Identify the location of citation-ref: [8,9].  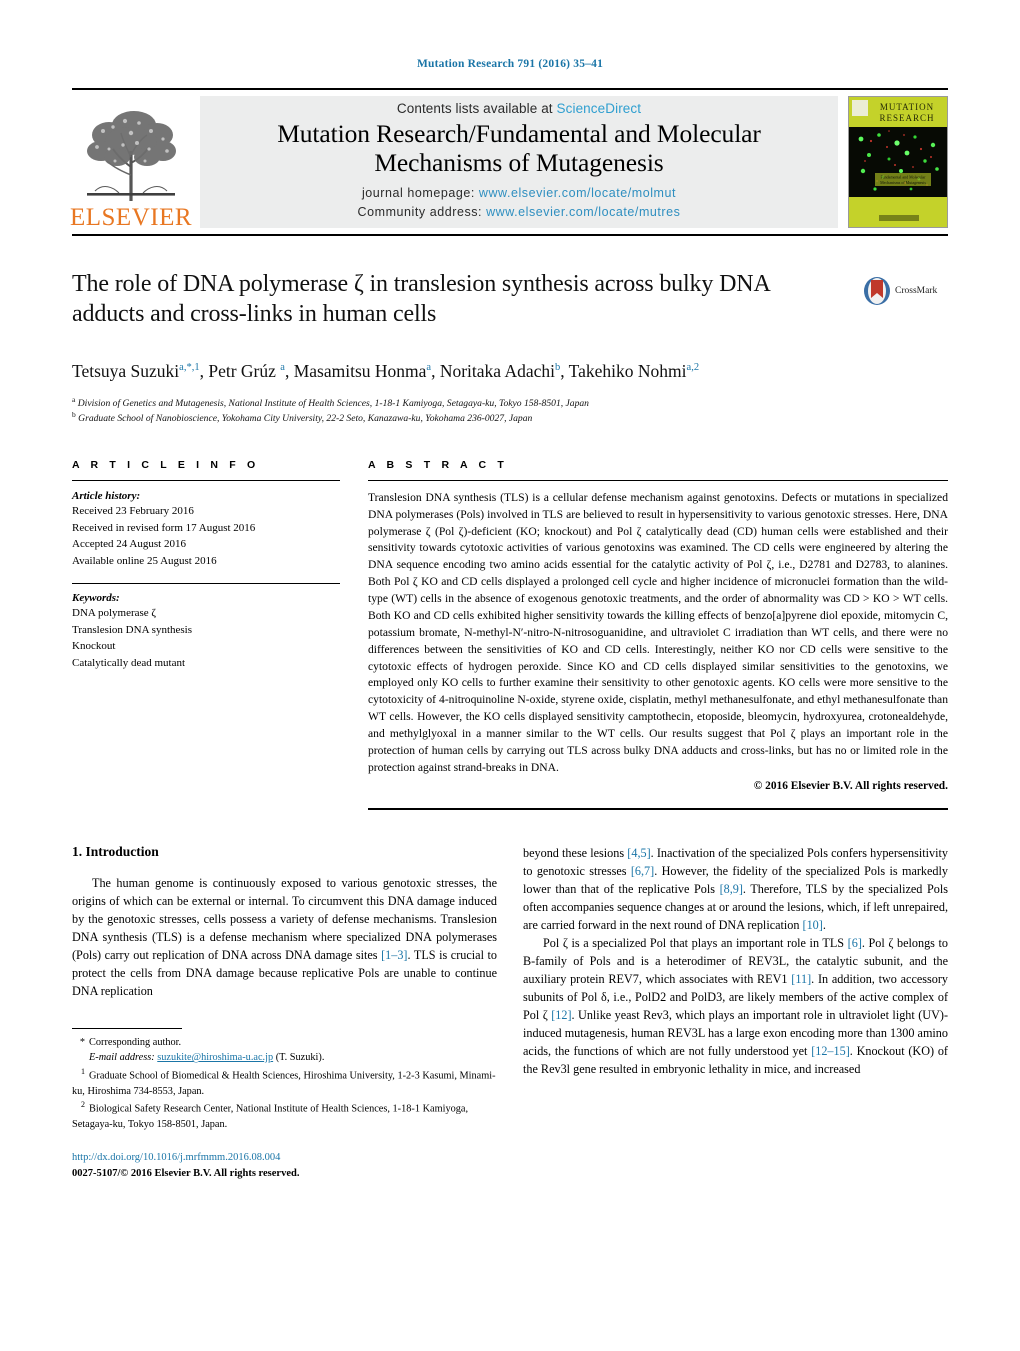
(731, 889).